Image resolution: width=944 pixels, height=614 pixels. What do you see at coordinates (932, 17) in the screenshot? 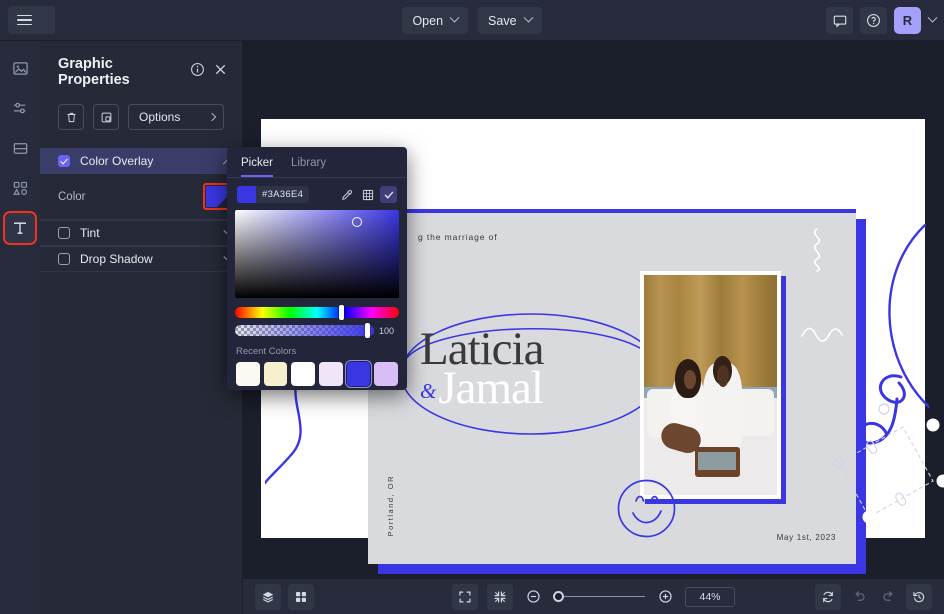
I see `avatar-chevron-down-icon` at bounding box center [932, 17].